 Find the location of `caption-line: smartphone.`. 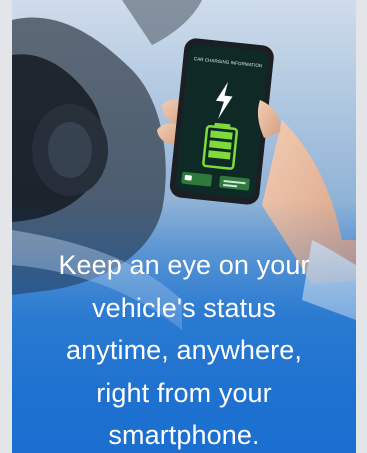

caption-line: smartphone. is located at coordinates (184, 435).